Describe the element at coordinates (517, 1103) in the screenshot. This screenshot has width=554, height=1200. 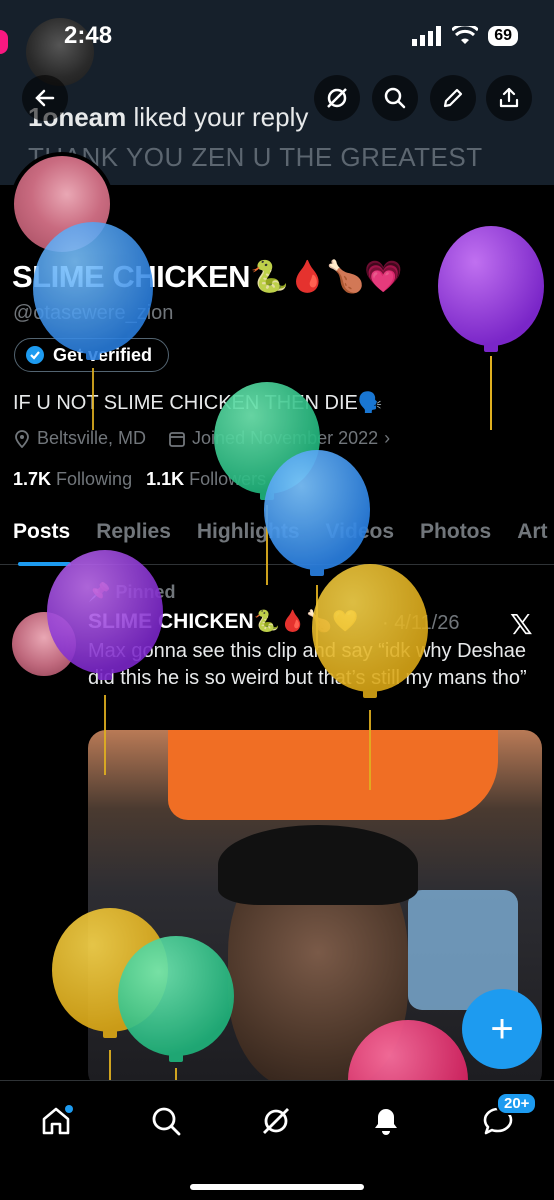
I see `messages-badge: 20+` at that location.